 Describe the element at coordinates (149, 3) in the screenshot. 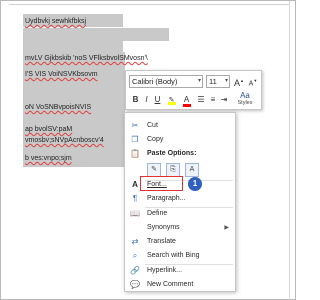

I see `header-rule` at that location.